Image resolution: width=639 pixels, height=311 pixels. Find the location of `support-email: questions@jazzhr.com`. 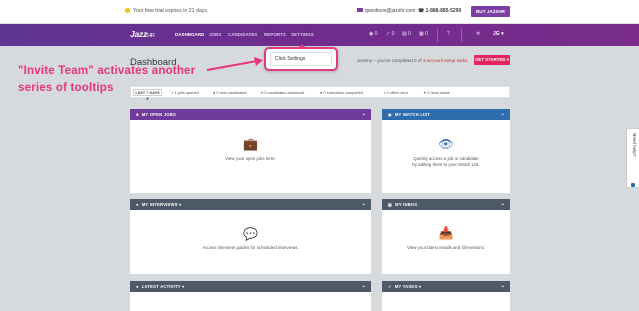

support-email: questions@jazzhr.com is located at coordinates (386, 11).